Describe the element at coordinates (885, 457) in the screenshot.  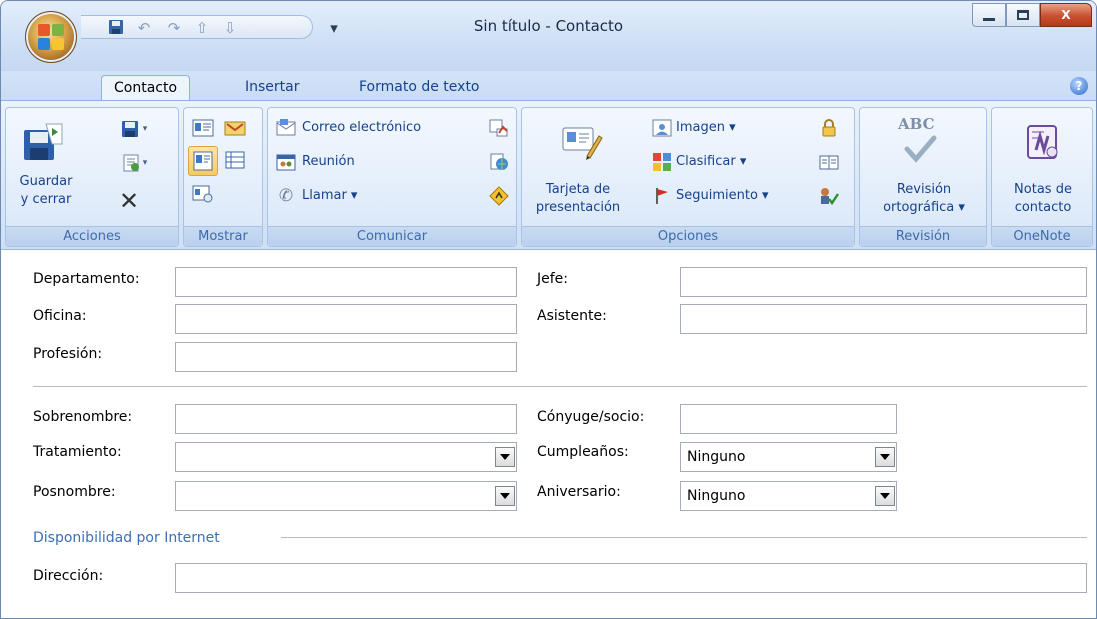
I see `cumpleanos-dropdown-icon` at that location.